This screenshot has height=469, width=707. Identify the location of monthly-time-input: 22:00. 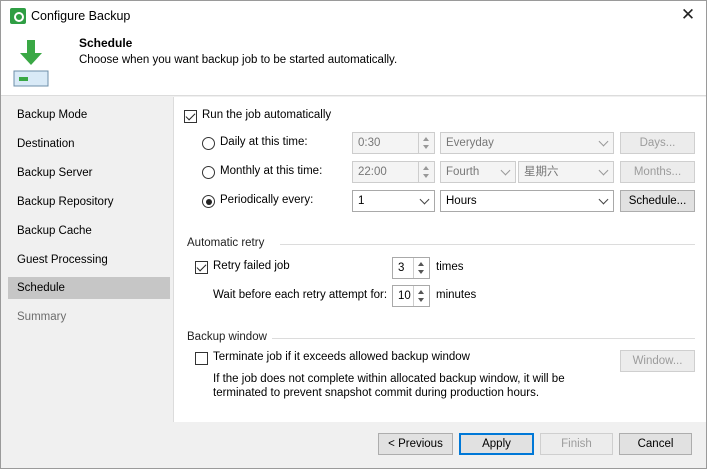
(393, 172).